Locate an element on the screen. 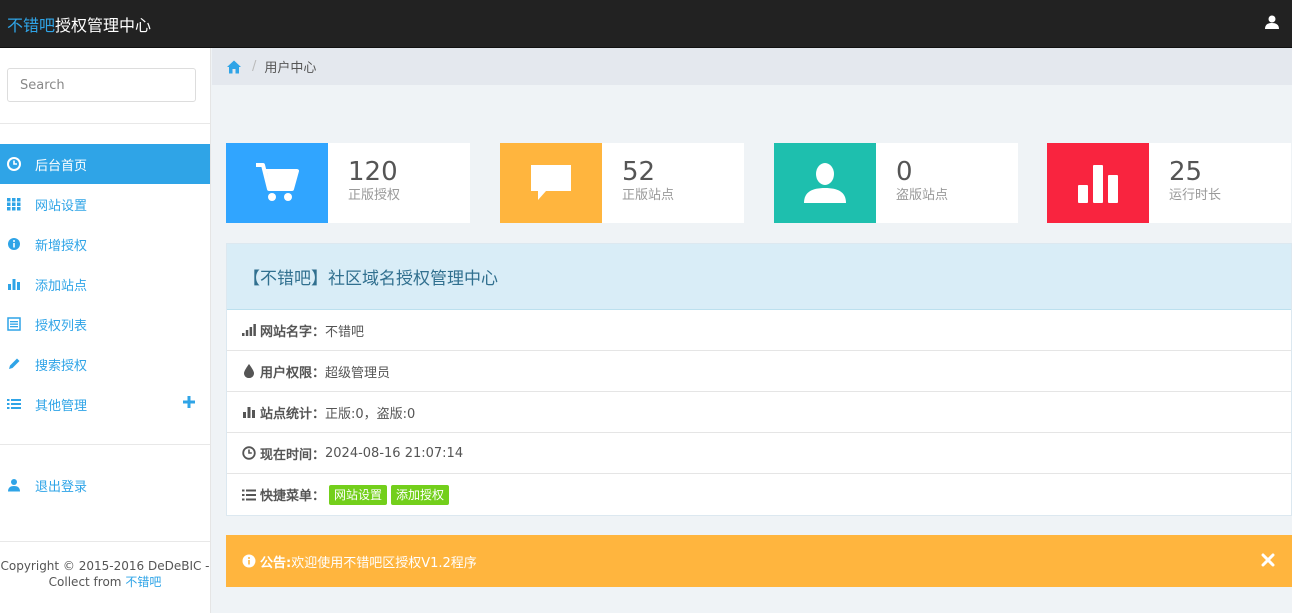 This screenshot has height=613, width=1292. sidebar-item-label: 其他管理 is located at coordinates (61, 406).